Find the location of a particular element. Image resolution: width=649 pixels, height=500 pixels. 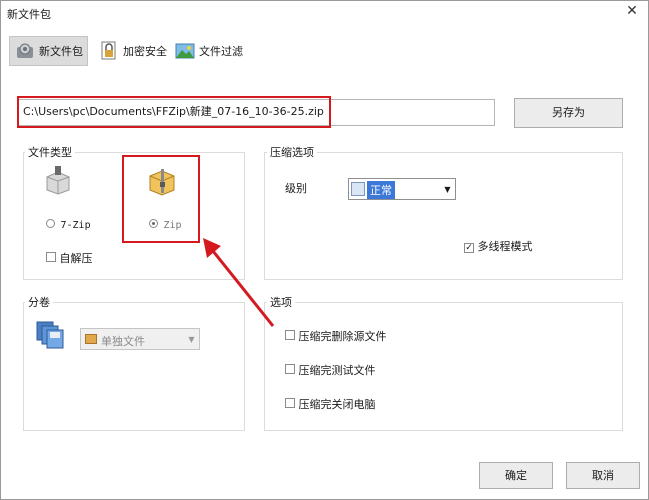

radio-7zip: 7-Zip is located at coordinates (68, 224).